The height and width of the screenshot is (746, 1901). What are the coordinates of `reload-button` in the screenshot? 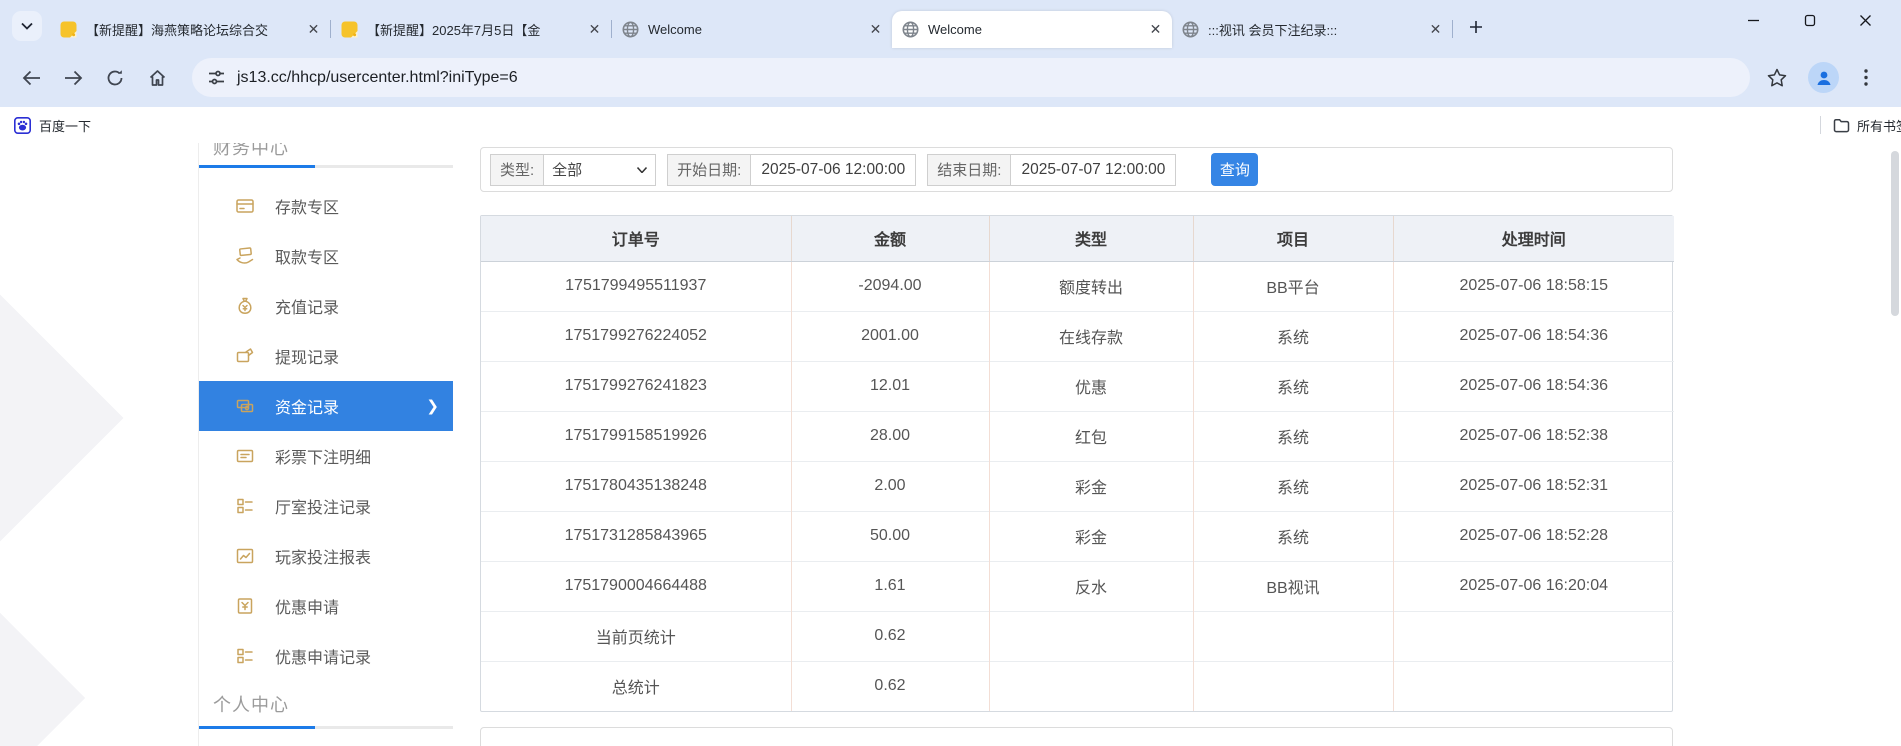 It's located at (115, 78).